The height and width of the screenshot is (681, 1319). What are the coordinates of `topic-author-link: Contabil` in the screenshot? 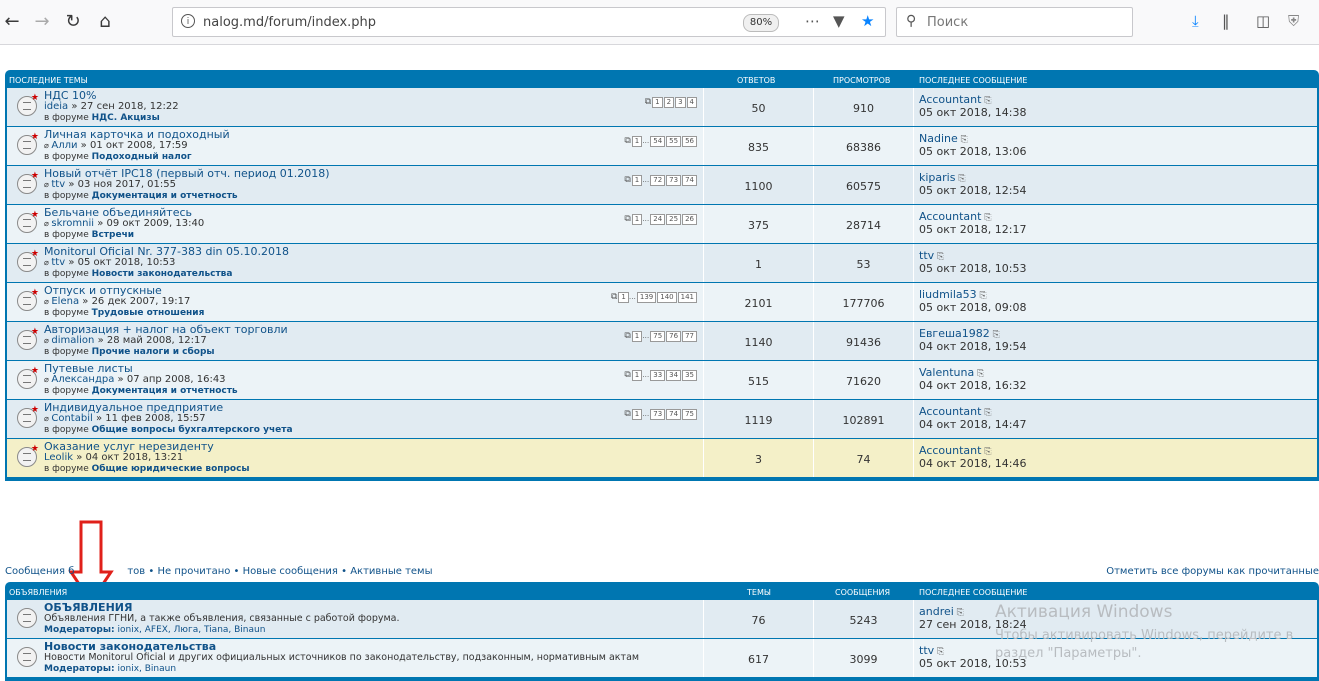 It's located at (71, 418).